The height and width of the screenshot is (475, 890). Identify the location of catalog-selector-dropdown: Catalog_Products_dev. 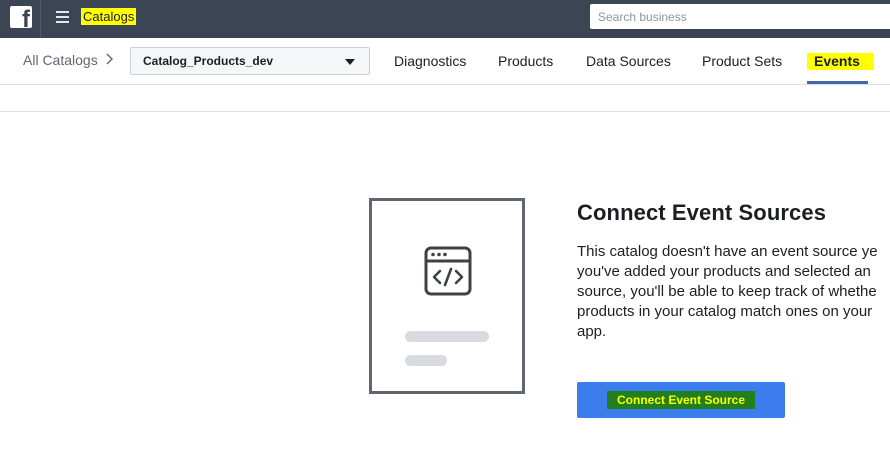
(250, 61).